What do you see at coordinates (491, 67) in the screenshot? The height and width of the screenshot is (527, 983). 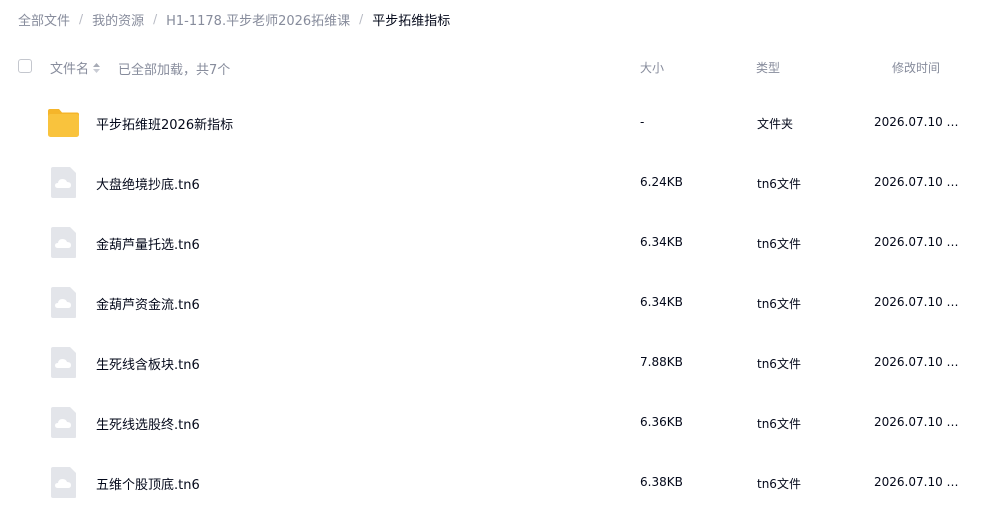 I see `file-list-header: 文件名 已全部加载，共7个 大小 类型 修改时间` at bounding box center [491, 67].